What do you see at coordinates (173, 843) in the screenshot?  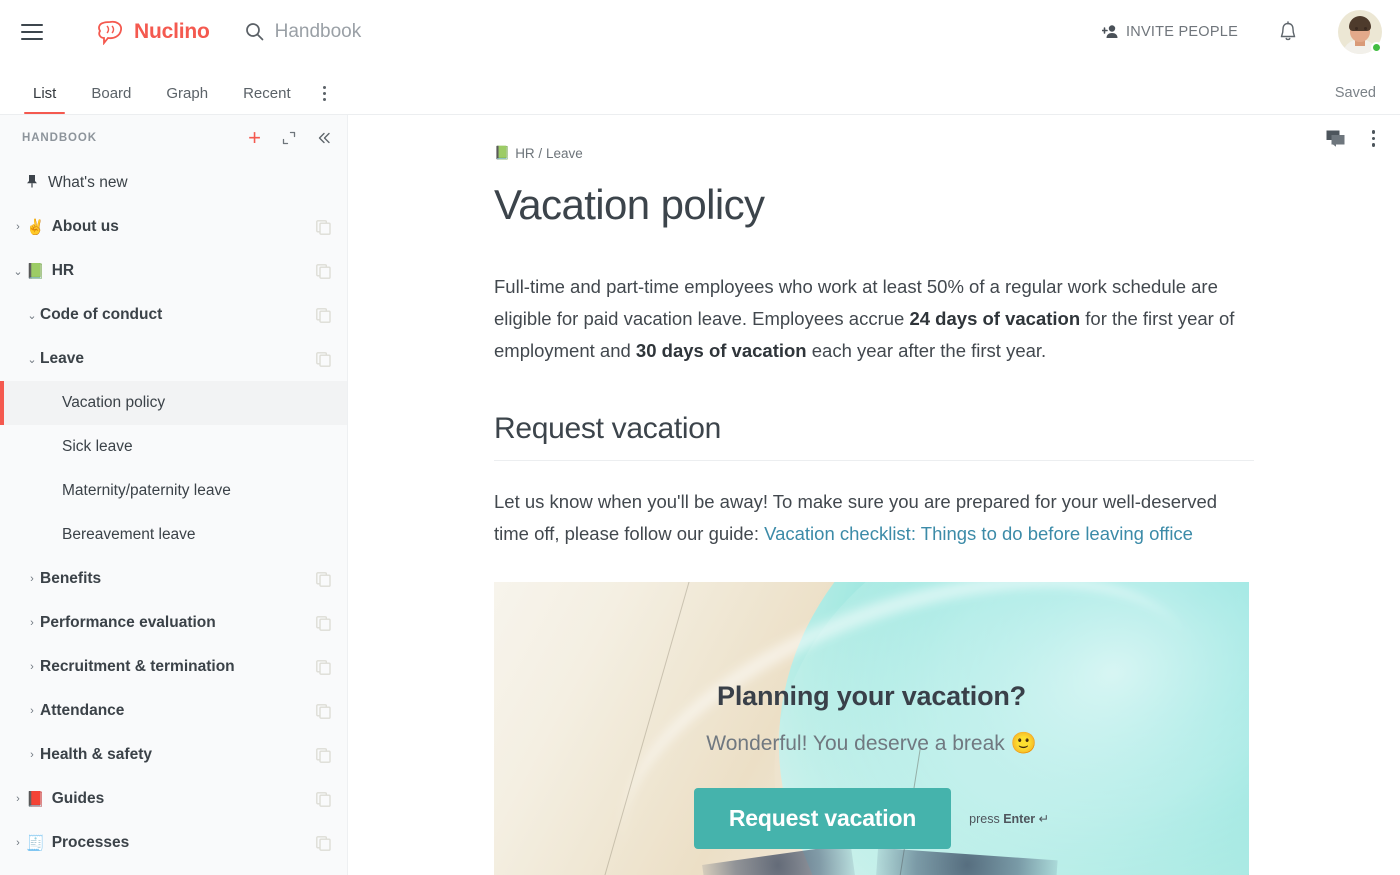 I see `sidebar-item-processes: › 🧾 Processes` at bounding box center [173, 843].